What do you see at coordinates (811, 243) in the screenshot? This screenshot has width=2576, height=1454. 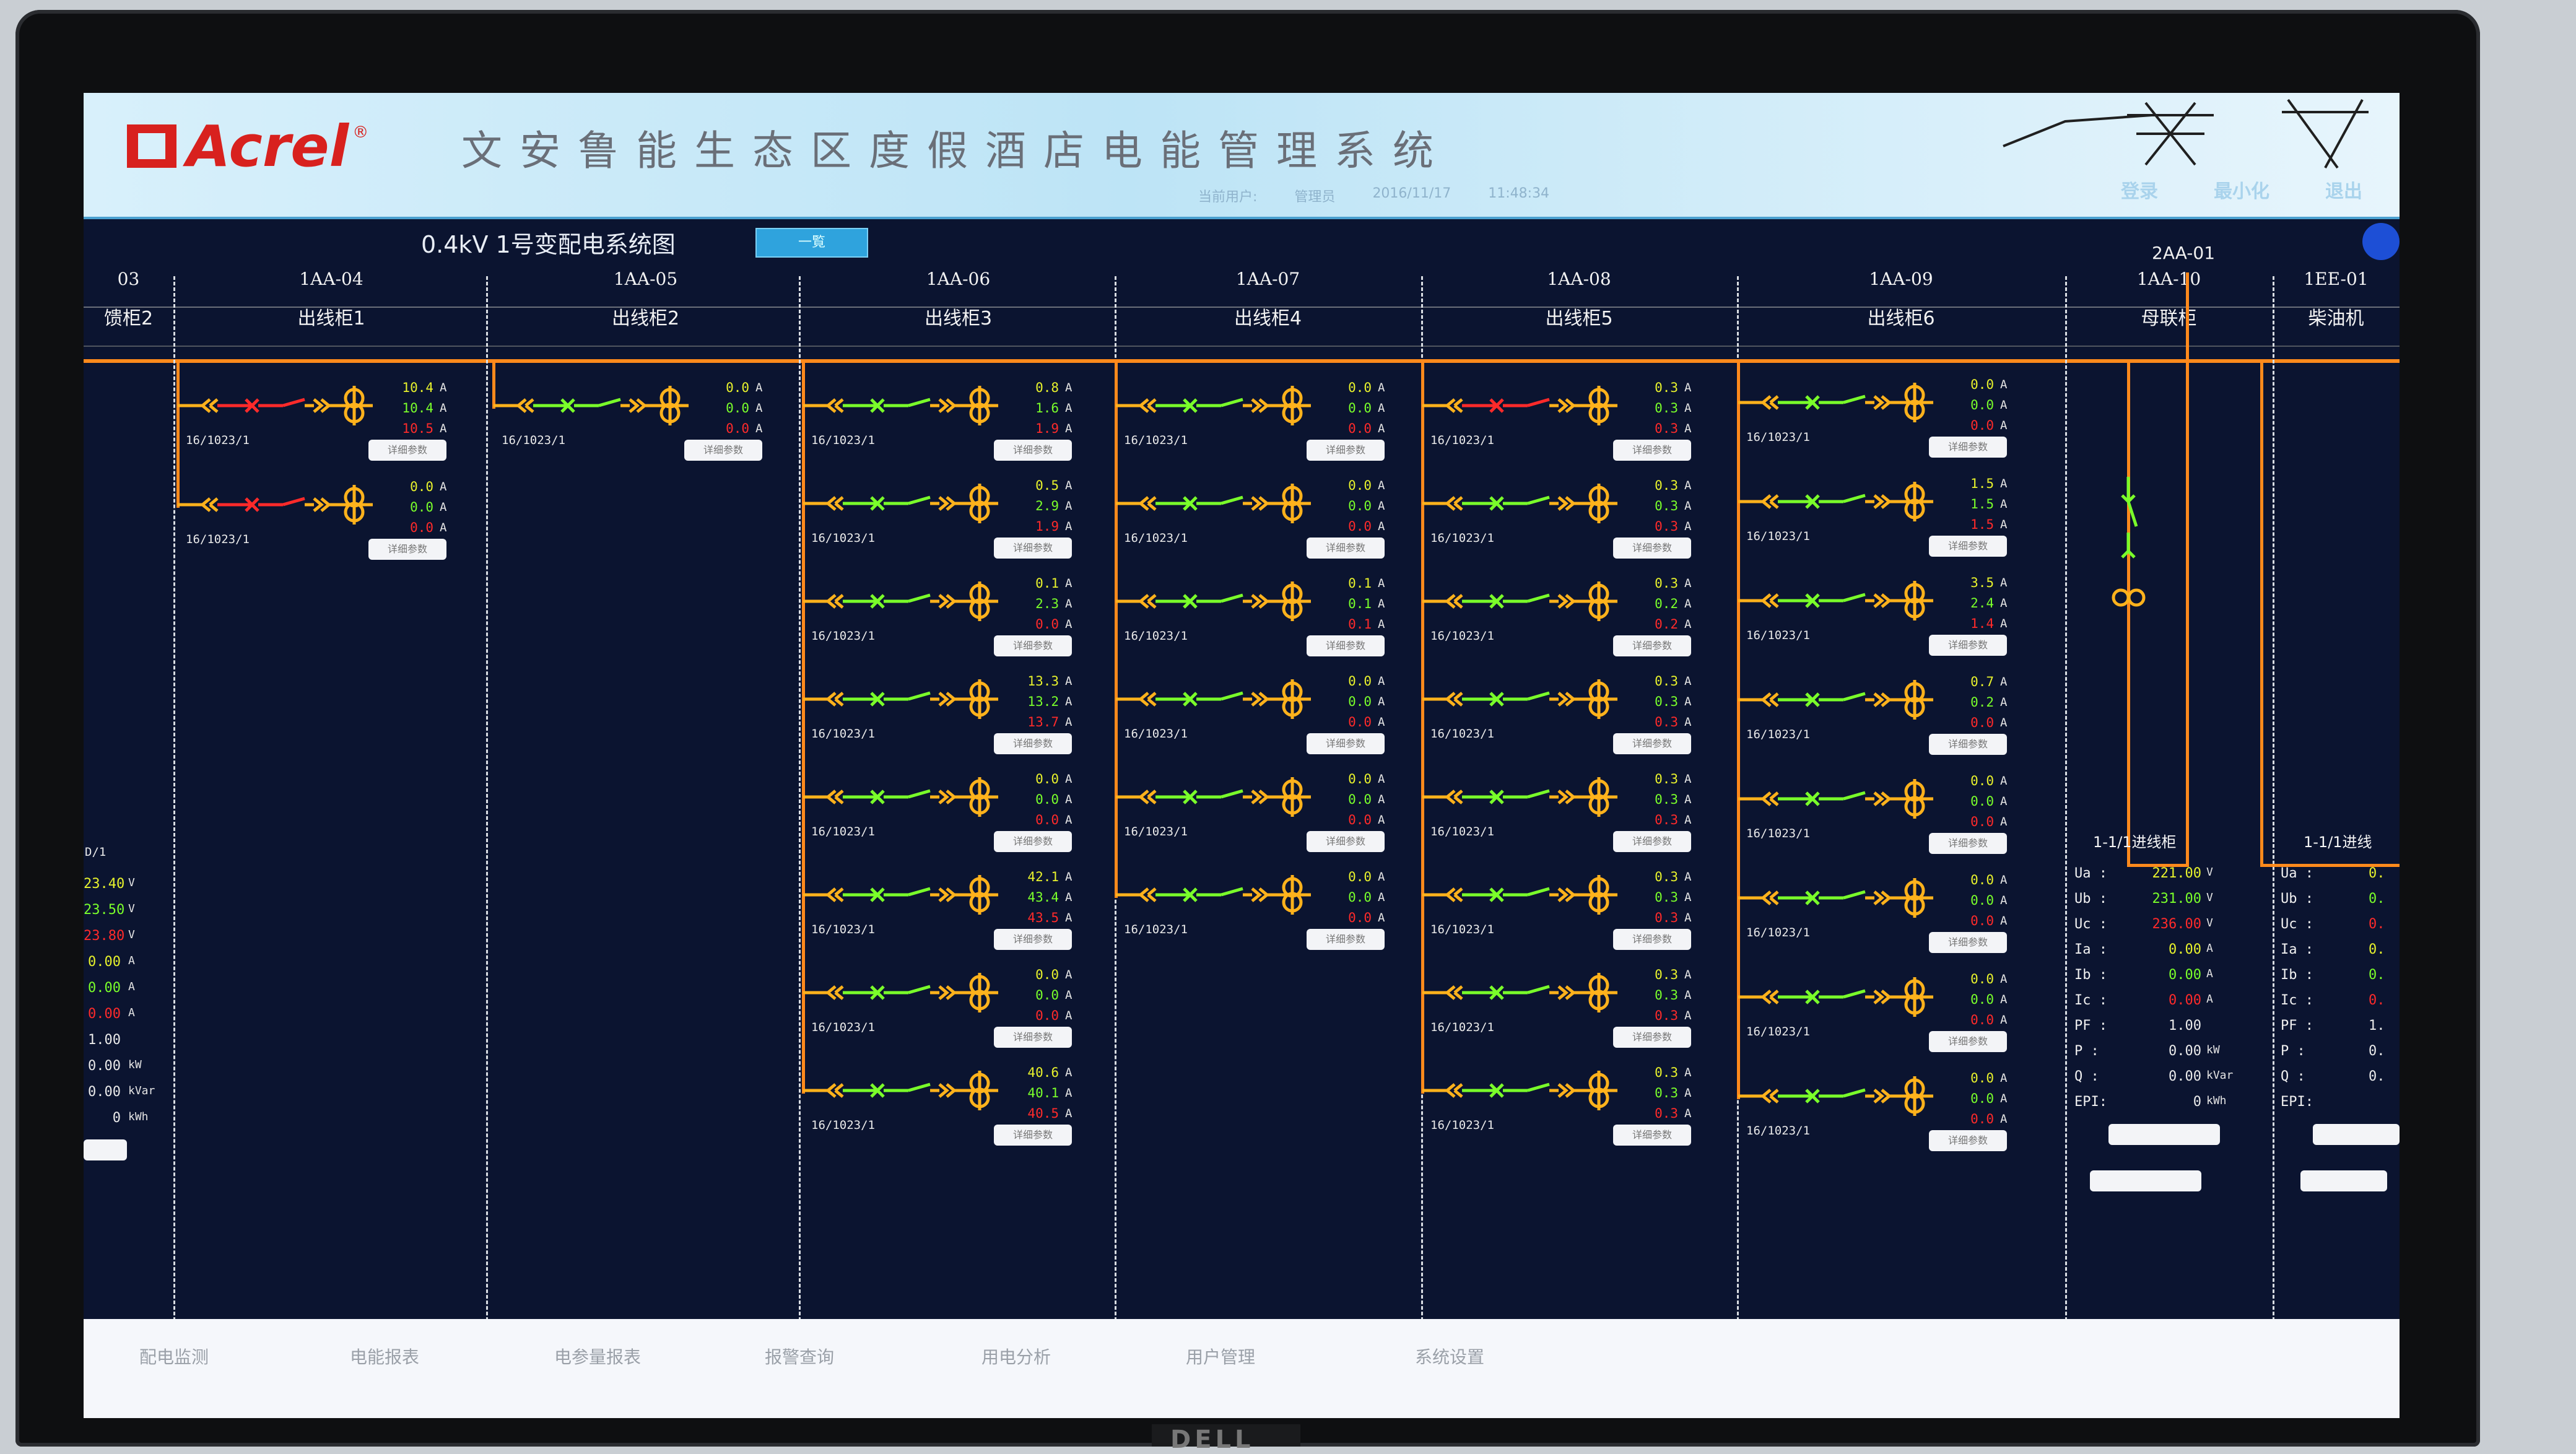 I see `overview-button: 一覧` at bounding box center [811, 243].